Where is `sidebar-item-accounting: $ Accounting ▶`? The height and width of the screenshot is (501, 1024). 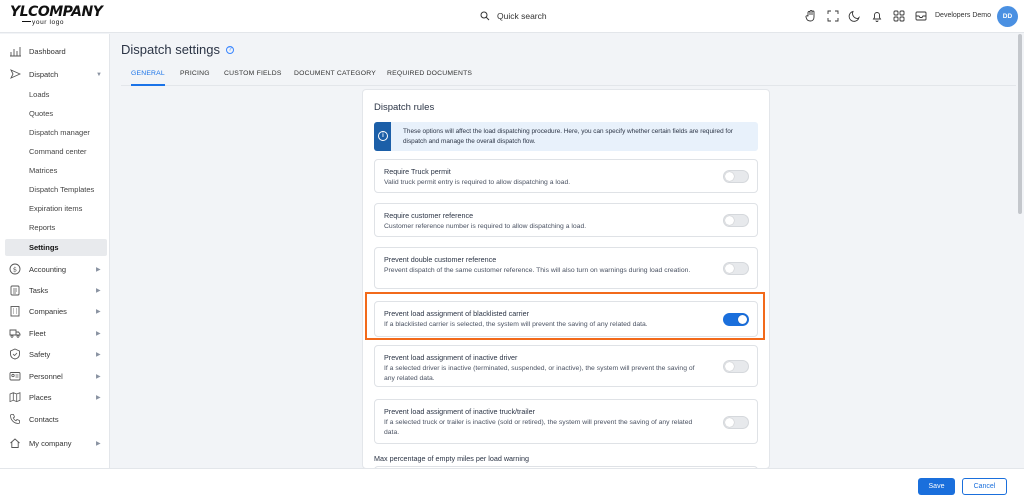 sidebar-item-accounting: $ Accounting ▶ is located at coordinates (56, 269).